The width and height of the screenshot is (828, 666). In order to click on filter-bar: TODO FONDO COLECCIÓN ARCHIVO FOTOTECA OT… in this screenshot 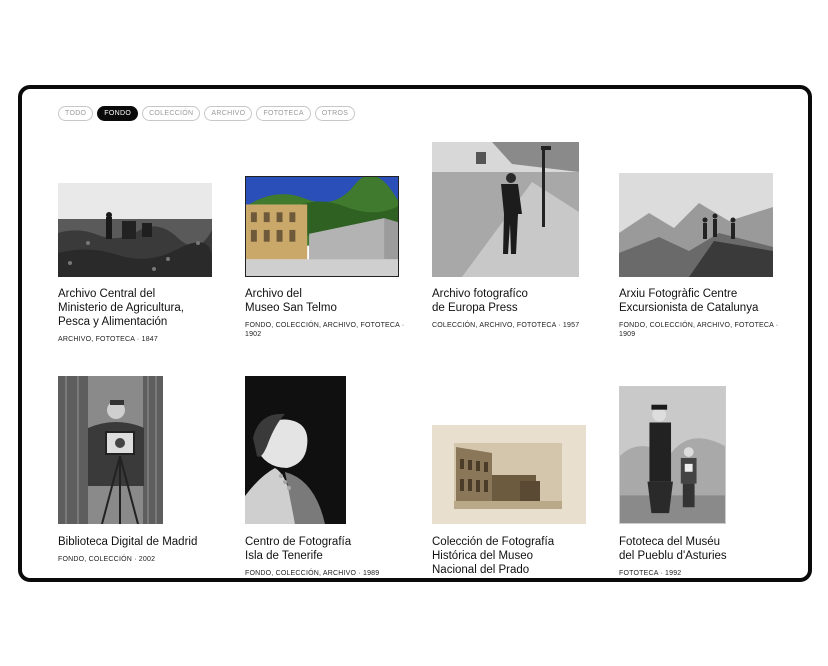, I will do `click(207, 113)`.